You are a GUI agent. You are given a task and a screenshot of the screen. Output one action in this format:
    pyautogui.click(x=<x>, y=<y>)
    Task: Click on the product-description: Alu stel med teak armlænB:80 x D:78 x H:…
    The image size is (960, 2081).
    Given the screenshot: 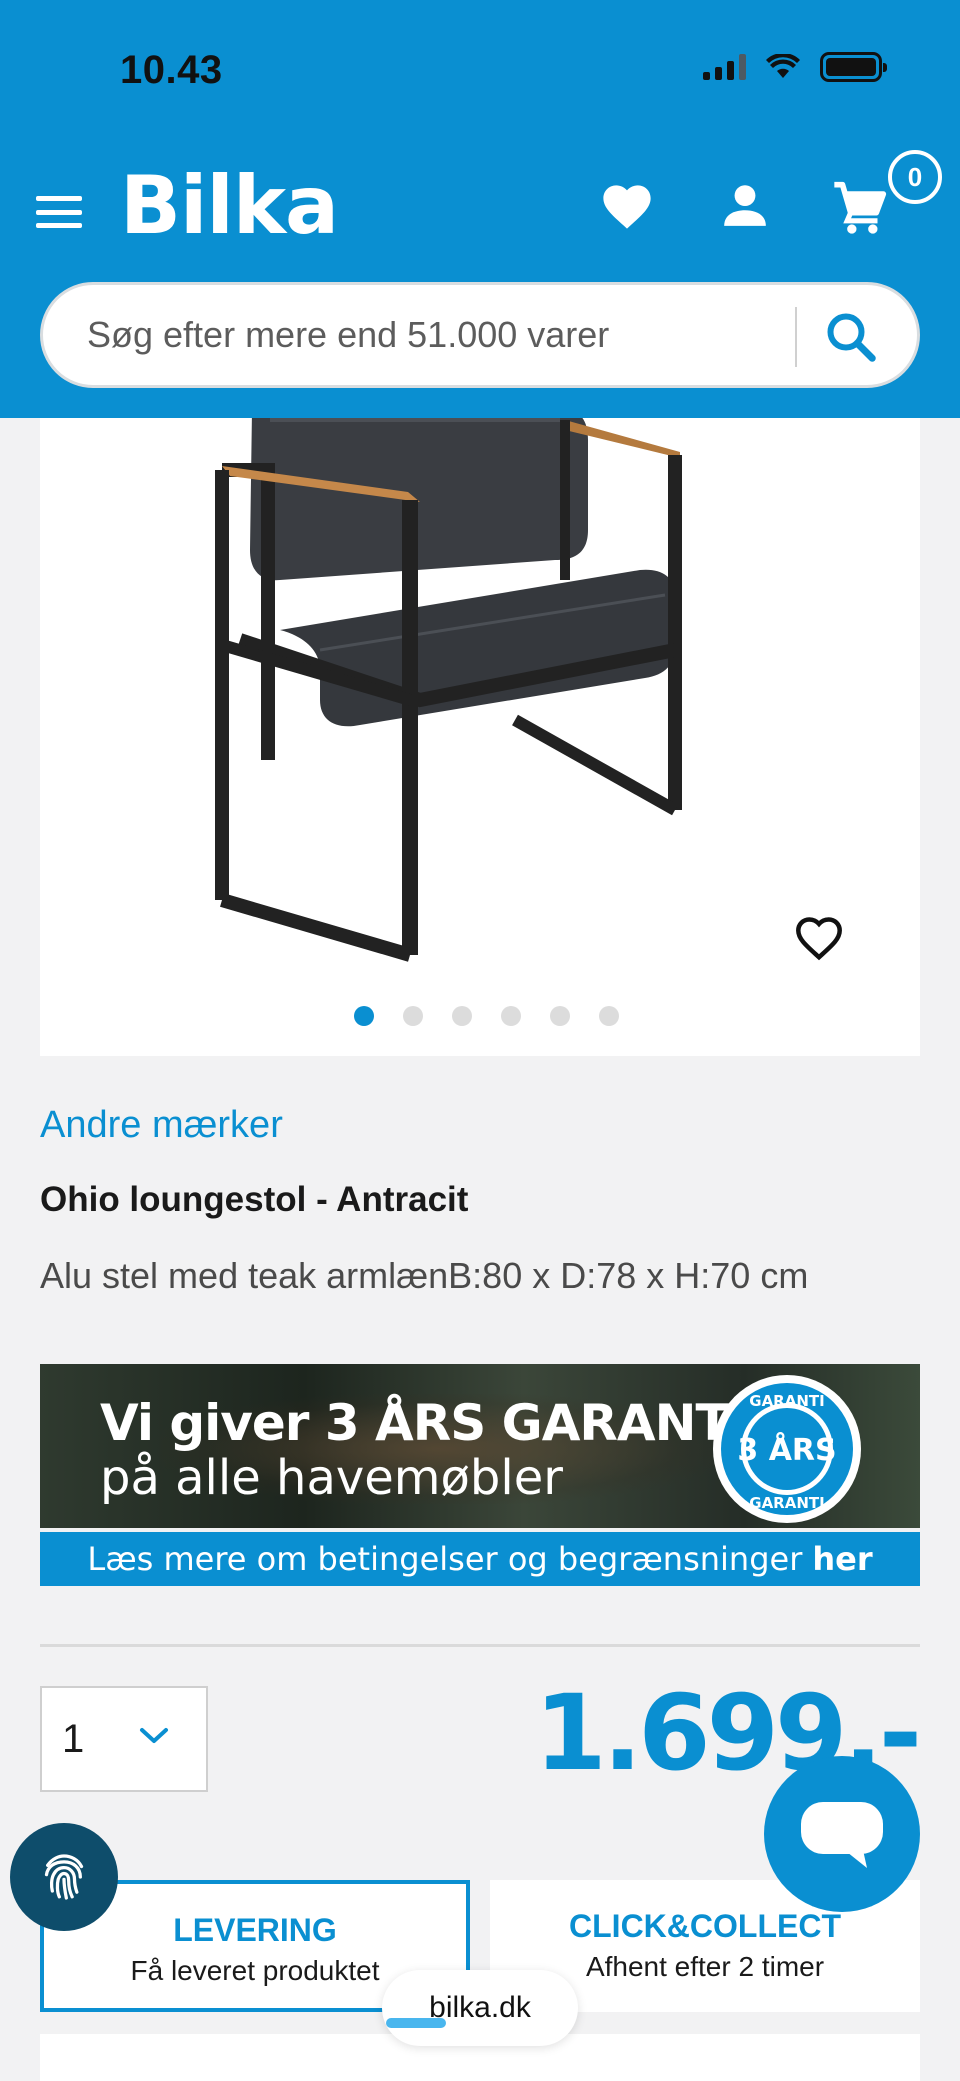 What is the action you would take?
    pyautogui.click(x=424, y=1275)
    